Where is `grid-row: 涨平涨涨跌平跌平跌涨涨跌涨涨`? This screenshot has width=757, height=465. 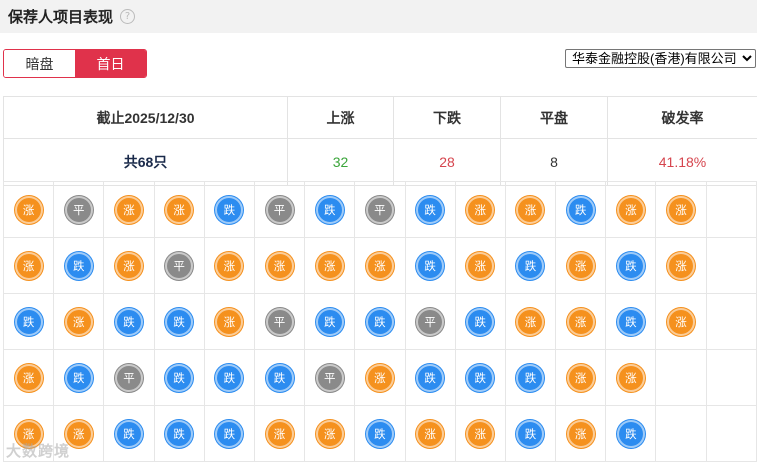 grid-row: 涨平涨涨跌平跌平跌涨涨跌涨涨 is located at coordinates (379, 209).